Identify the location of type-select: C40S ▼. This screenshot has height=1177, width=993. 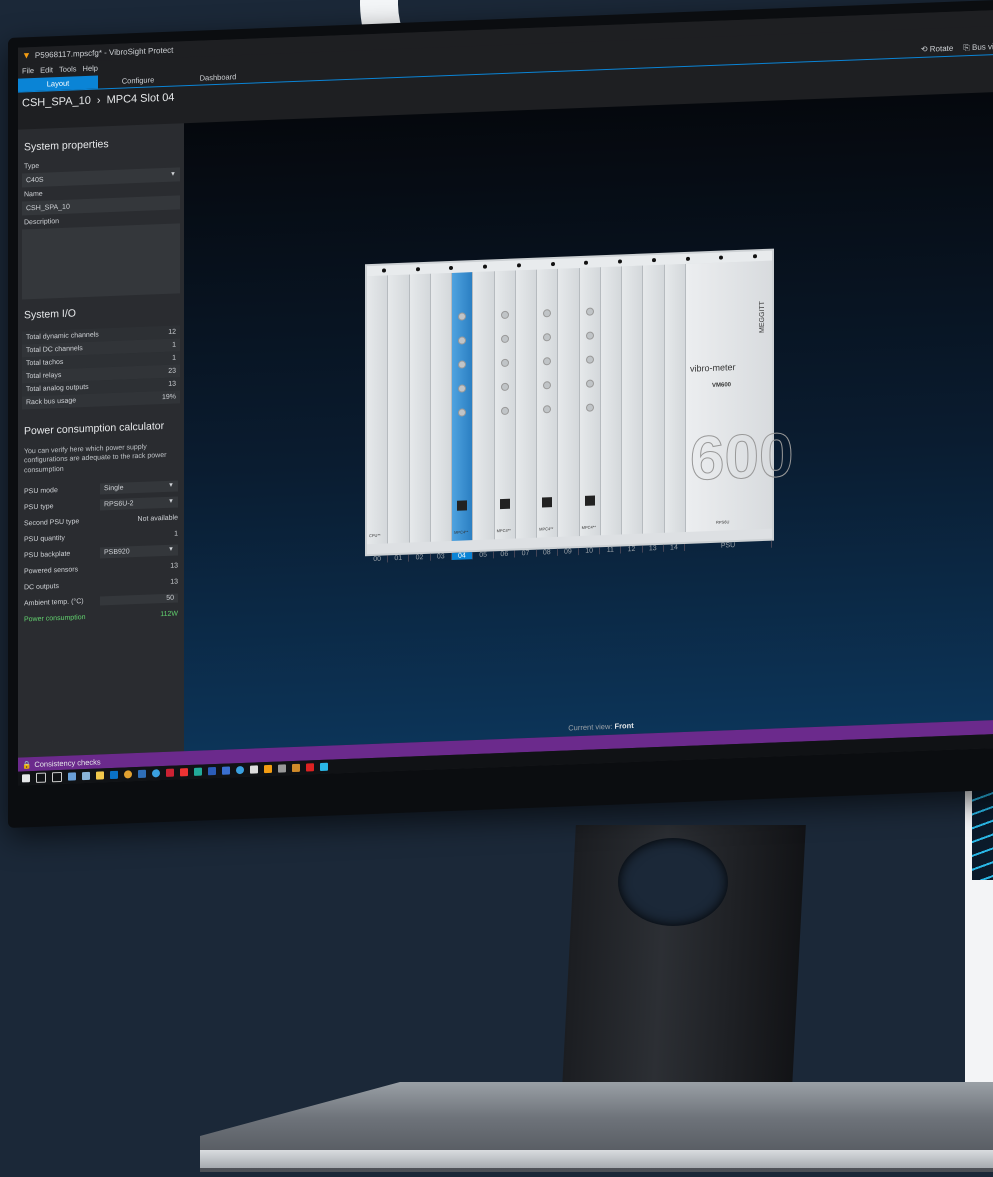
(101, 177).